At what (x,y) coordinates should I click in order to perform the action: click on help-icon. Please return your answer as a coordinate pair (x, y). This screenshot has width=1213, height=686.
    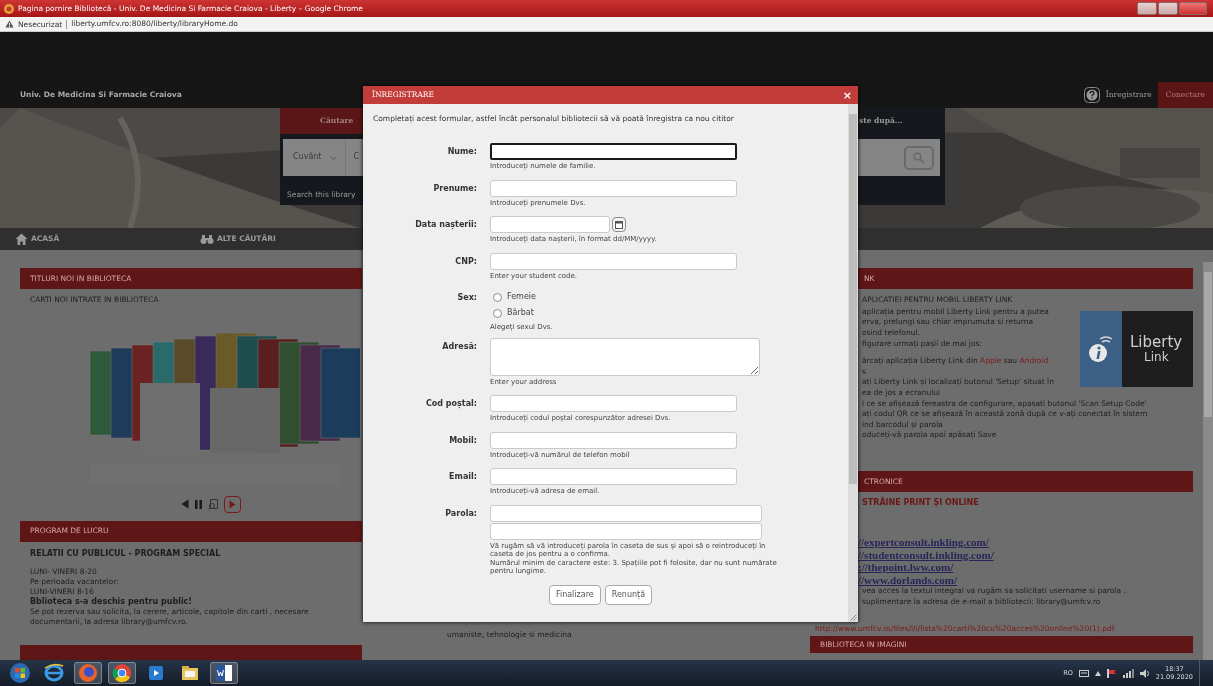
    Looking at the image, I should click on (1091, 95).